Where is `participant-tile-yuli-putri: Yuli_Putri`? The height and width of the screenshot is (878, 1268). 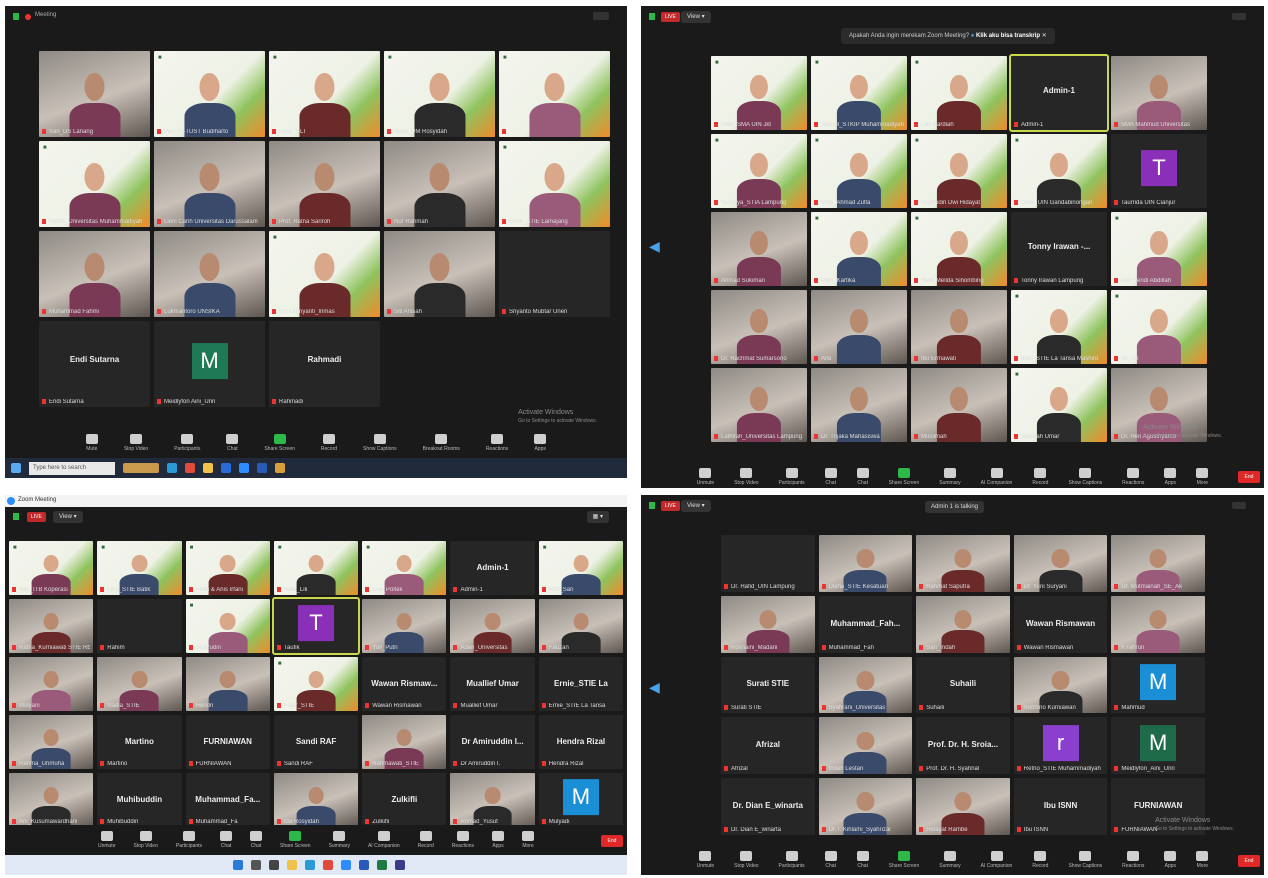 participant-tile-yuli-putri: Yuli_Putri is located at coordinates (404, 626).